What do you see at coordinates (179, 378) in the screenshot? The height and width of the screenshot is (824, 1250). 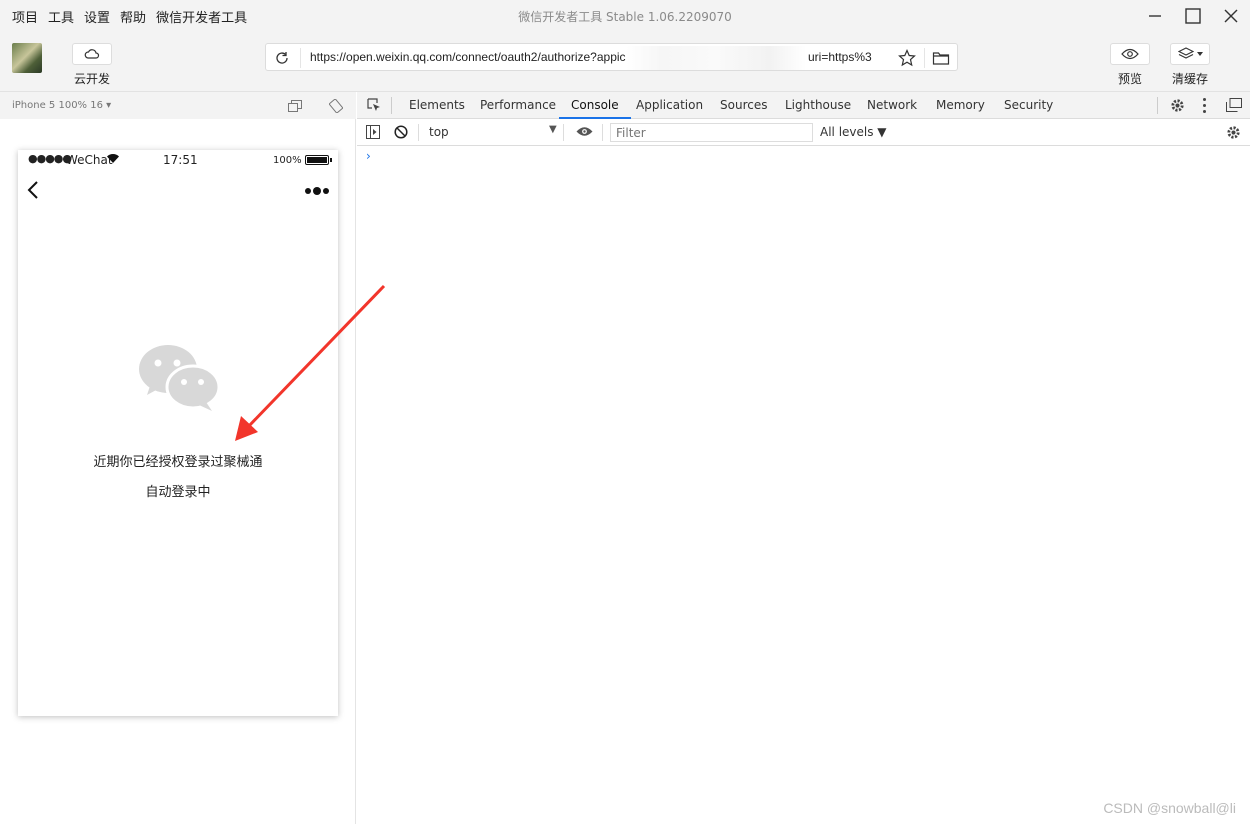 I see `wechat-logo-icon` at bounding box center [179, 378].